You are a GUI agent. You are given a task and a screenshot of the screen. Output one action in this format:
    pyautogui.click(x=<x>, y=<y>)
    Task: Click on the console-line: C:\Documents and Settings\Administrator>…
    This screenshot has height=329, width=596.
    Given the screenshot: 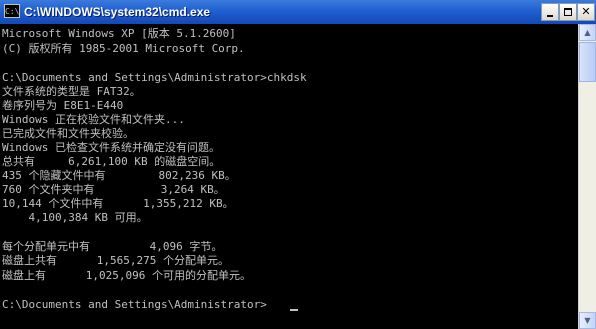 What is the action you would take?
    pyautogui.click(x=154, y=77)
    